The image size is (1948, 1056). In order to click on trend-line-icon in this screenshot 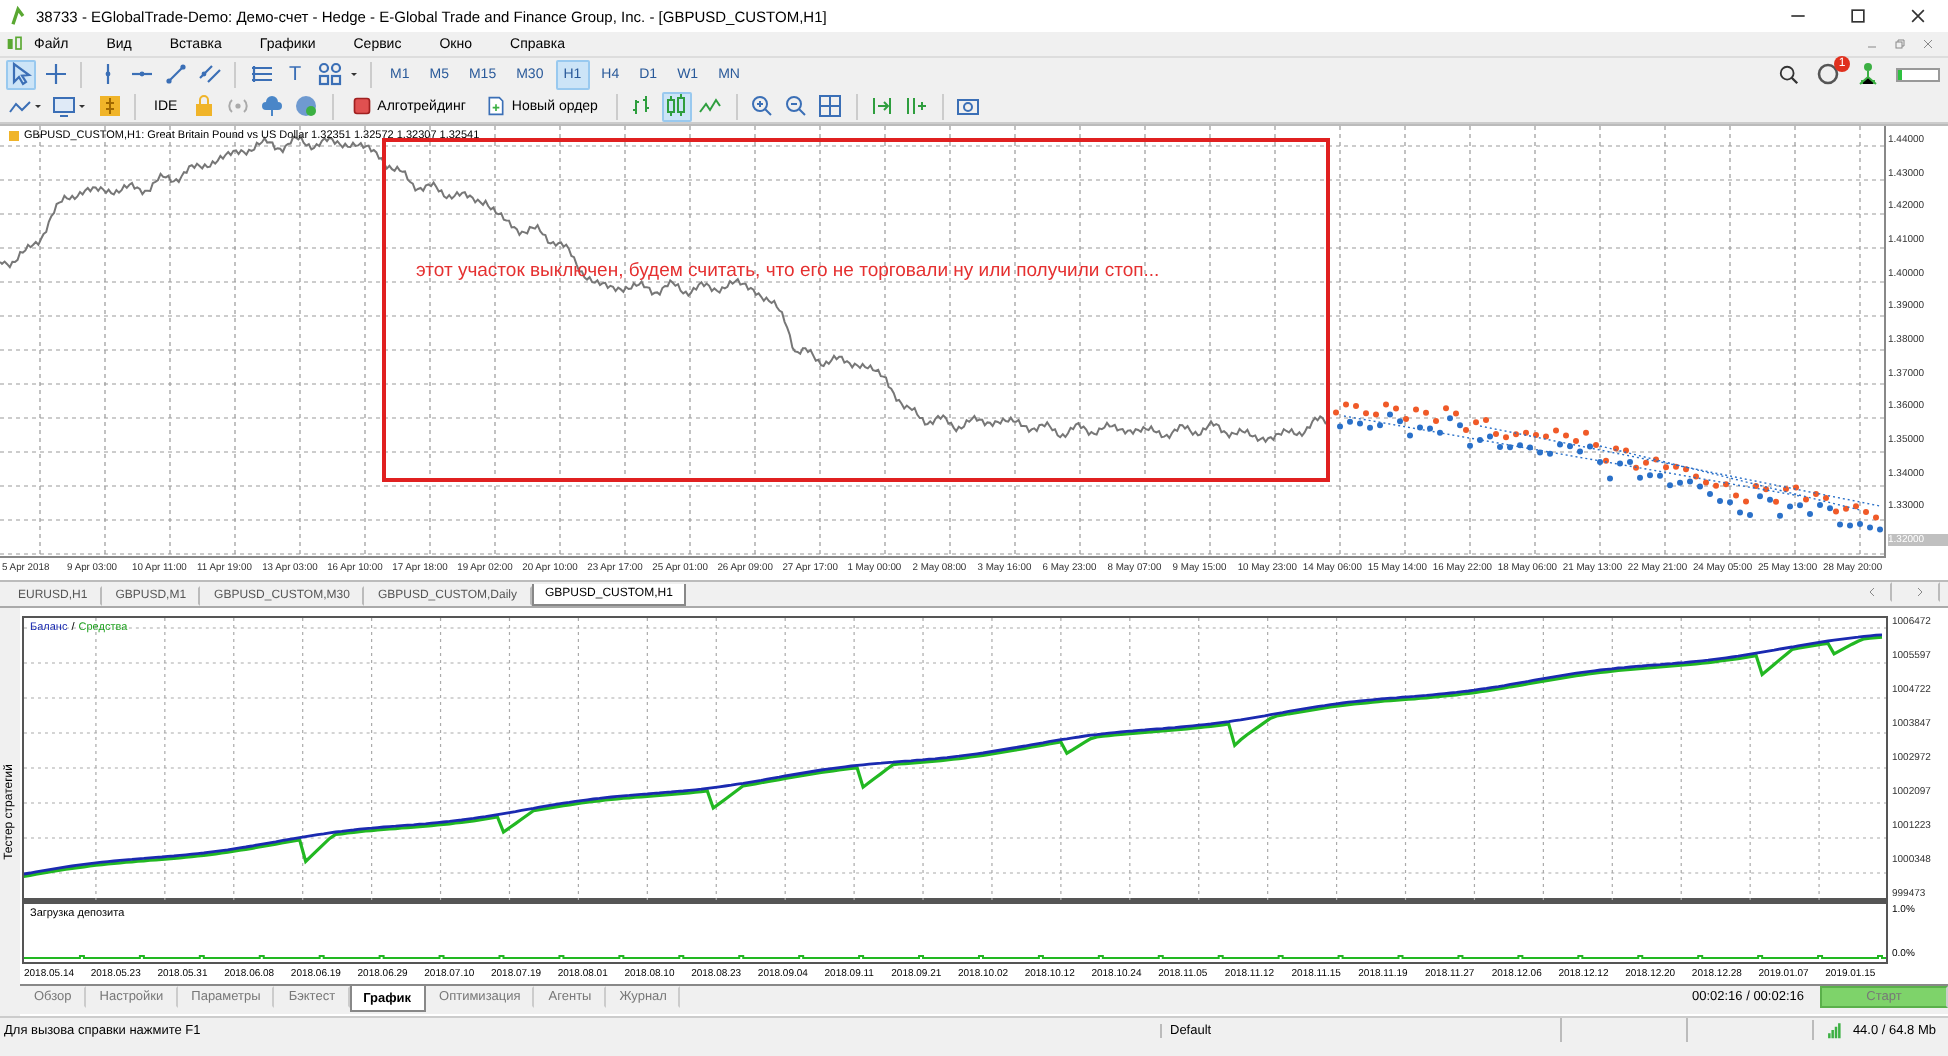, I will do `click(175, 74)`.